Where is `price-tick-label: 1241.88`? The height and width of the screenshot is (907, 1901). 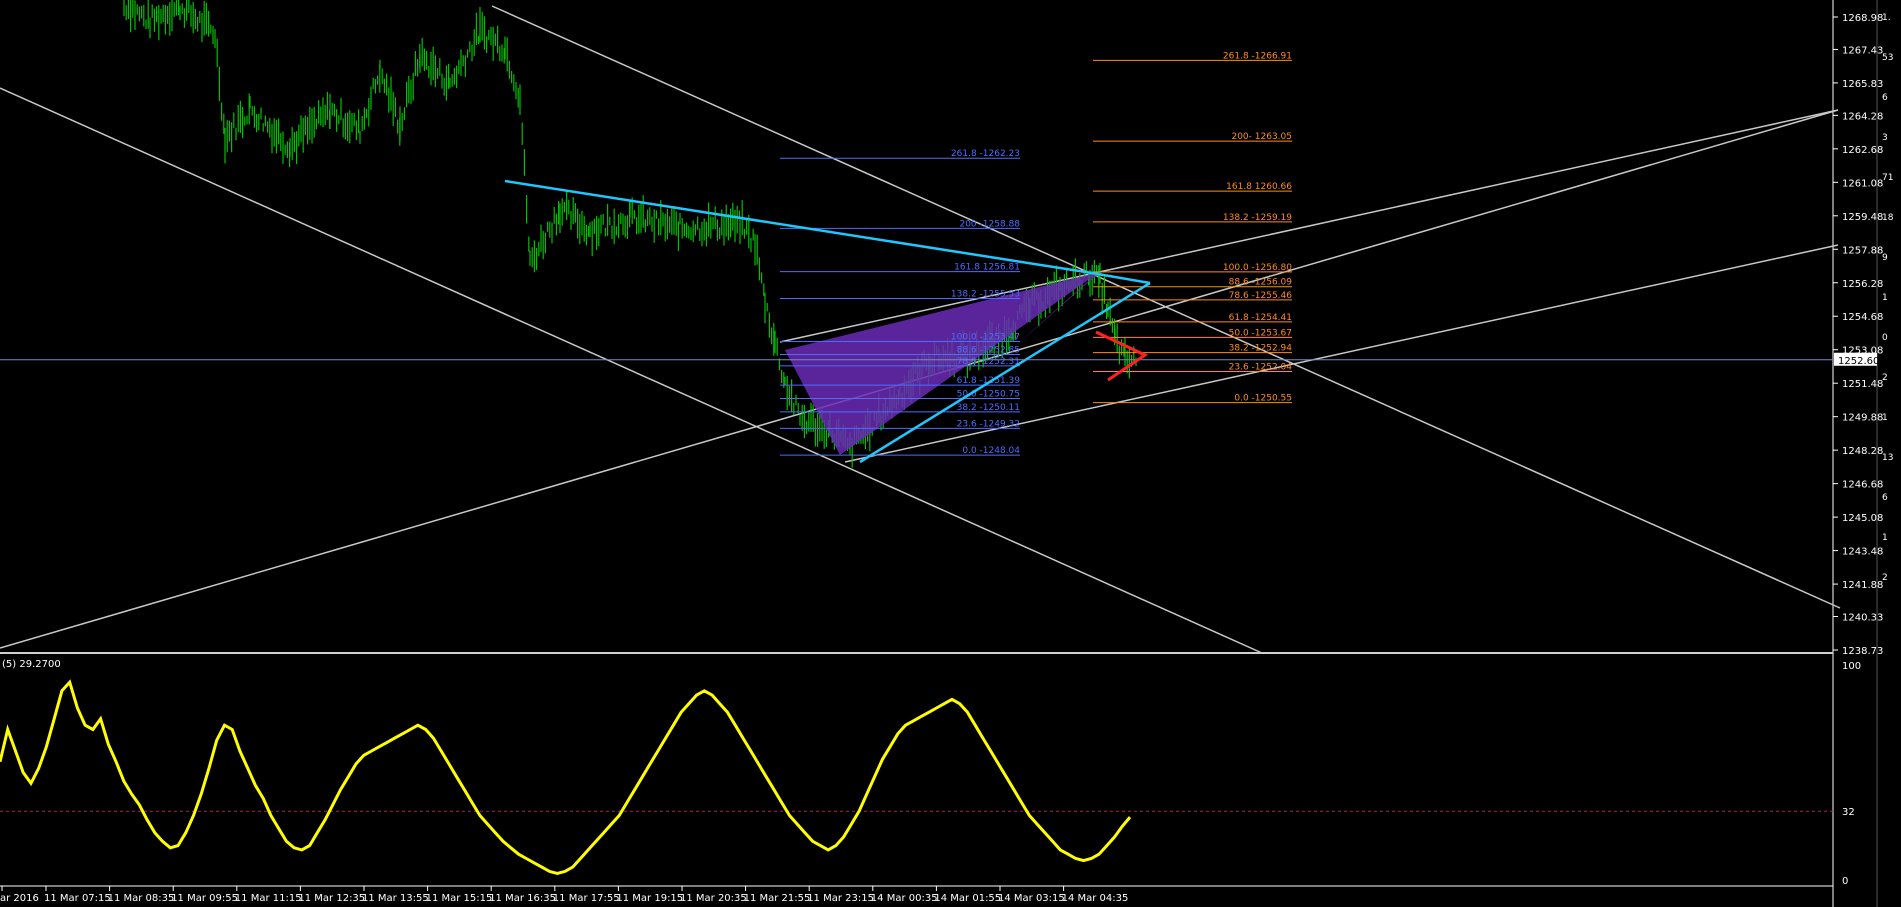
price-tick-label: 1241.88 is located at coordinates (1862, 585).